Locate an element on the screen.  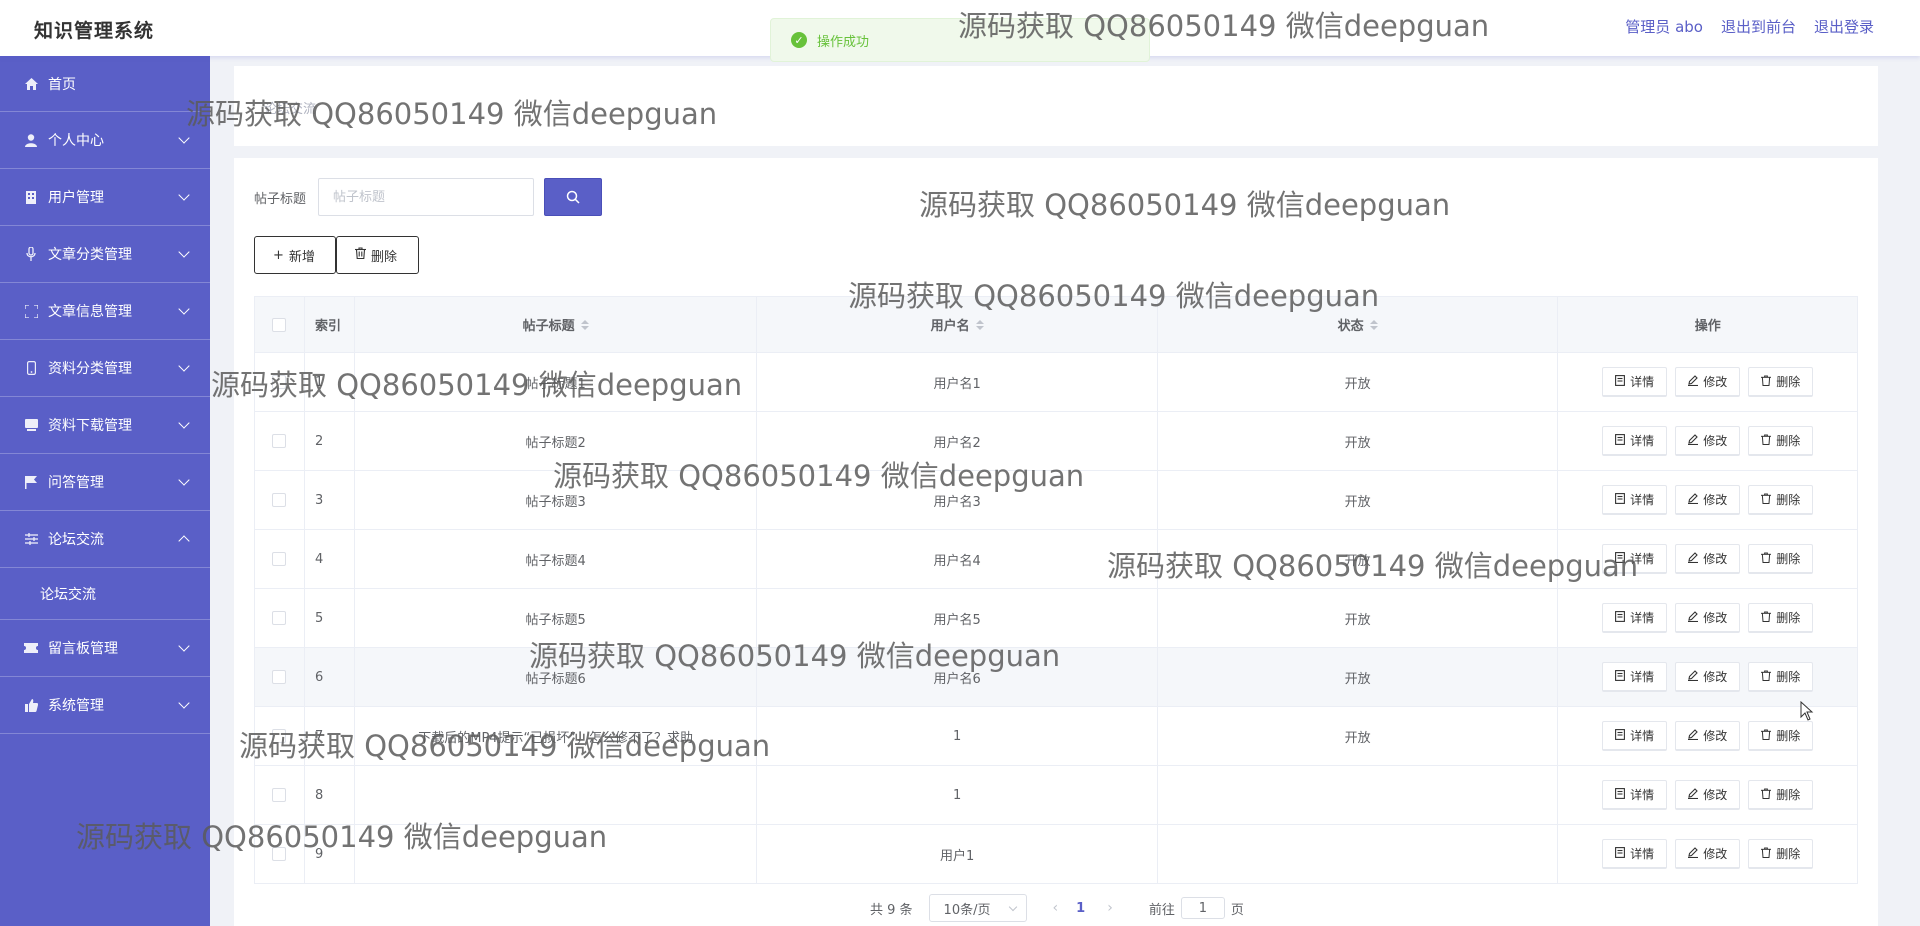
row-username: 用户名5 is located at coordinates (957, 618).